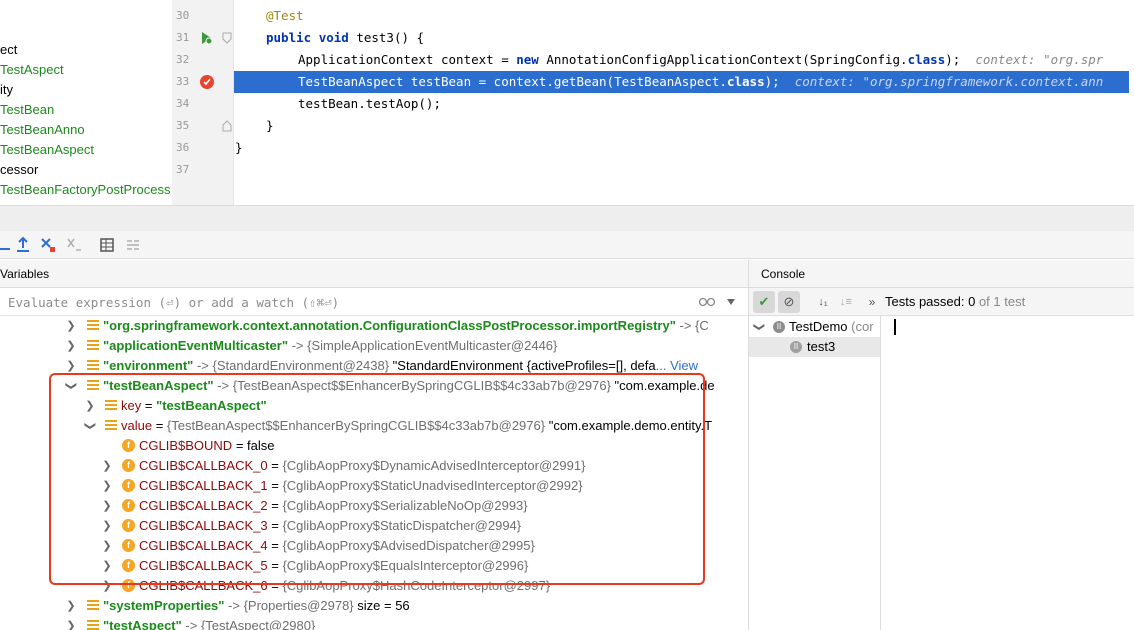  What do you see at coordinates (338, 302) in the screenshot?
I see `evaluate-expression-input` at bounding box center [338, 302].